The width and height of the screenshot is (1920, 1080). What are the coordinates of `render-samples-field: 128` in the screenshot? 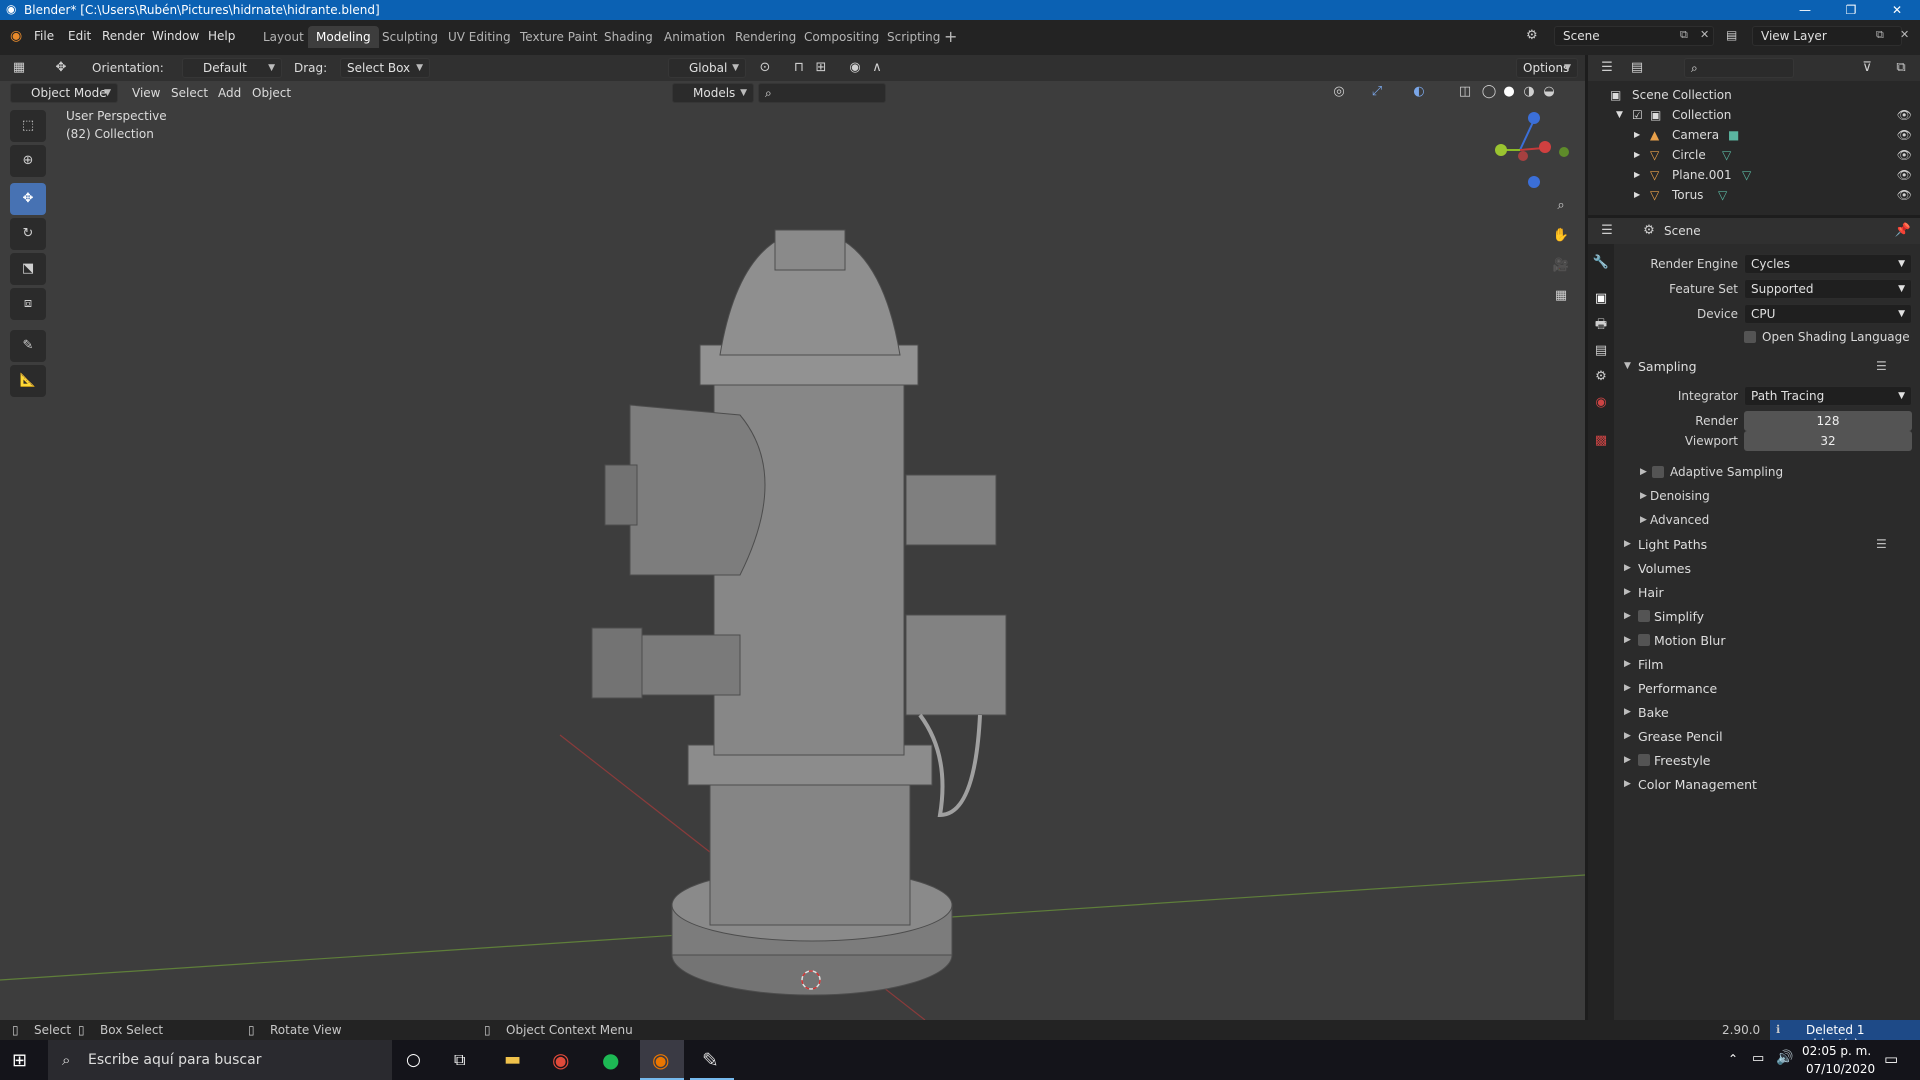 It's located at (1828, 421).